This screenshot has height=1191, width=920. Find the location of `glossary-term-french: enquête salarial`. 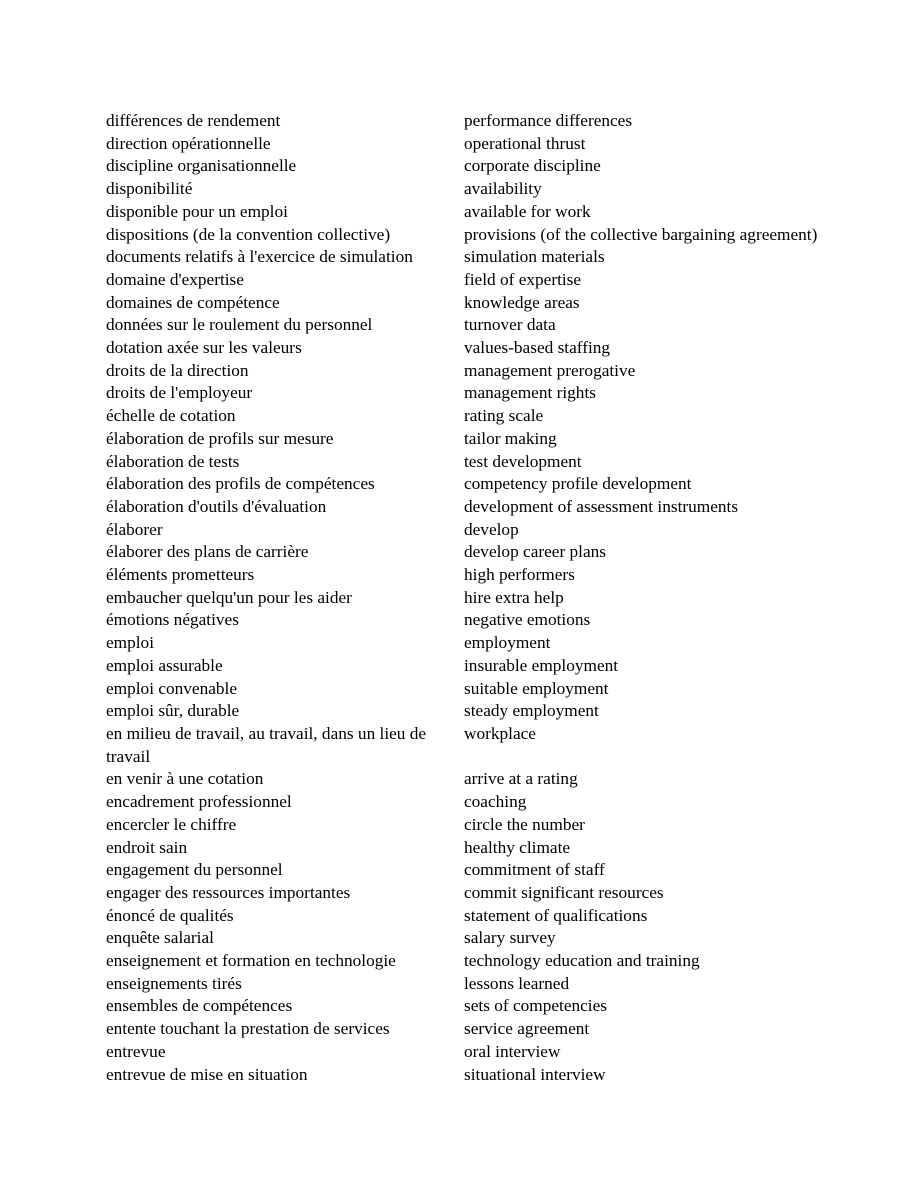

glossary-term-french: enquête salarial is located at coordinates (160, 938).